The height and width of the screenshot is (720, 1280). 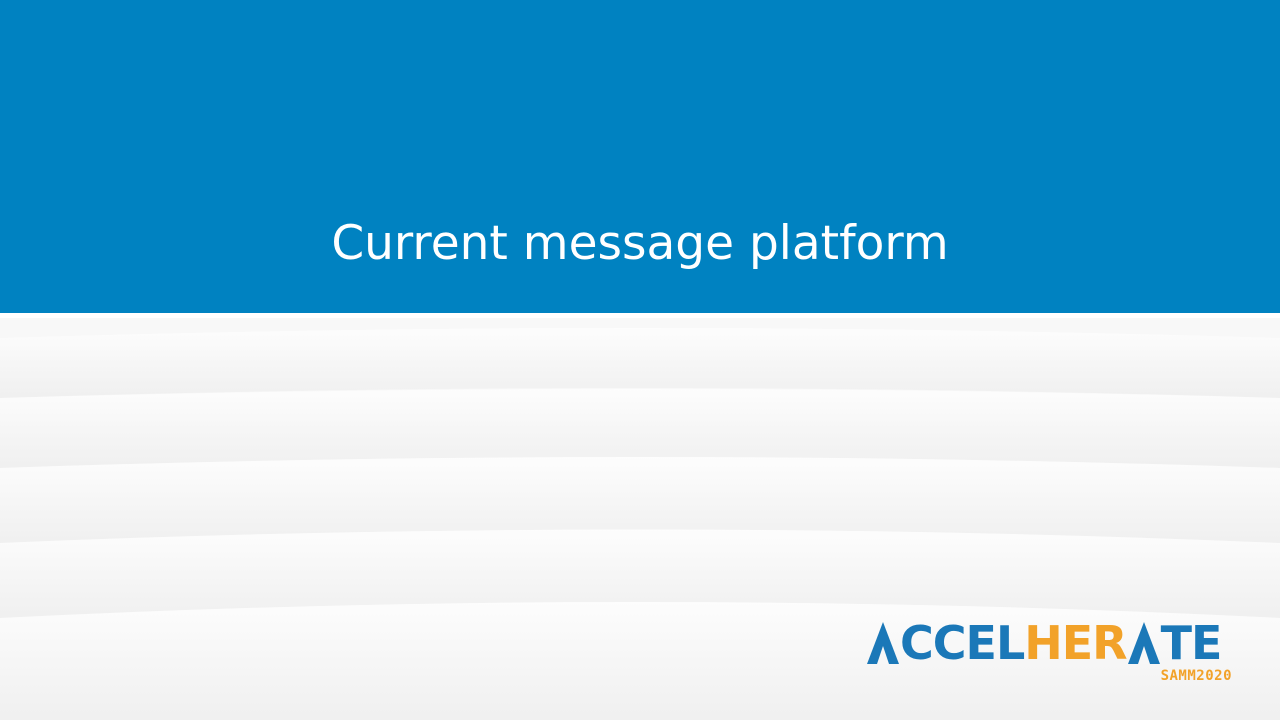 I want to click on accelherate-logo: CCELHER TE SAMM2020, so click(x=1050, y=653).